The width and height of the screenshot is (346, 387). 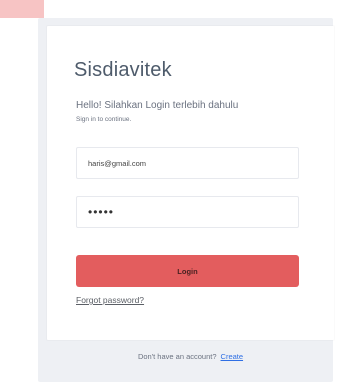 I want to click on login-subtitle: Hello! Silahkan Login terlebih dahulu, so click(x=157, y=105).